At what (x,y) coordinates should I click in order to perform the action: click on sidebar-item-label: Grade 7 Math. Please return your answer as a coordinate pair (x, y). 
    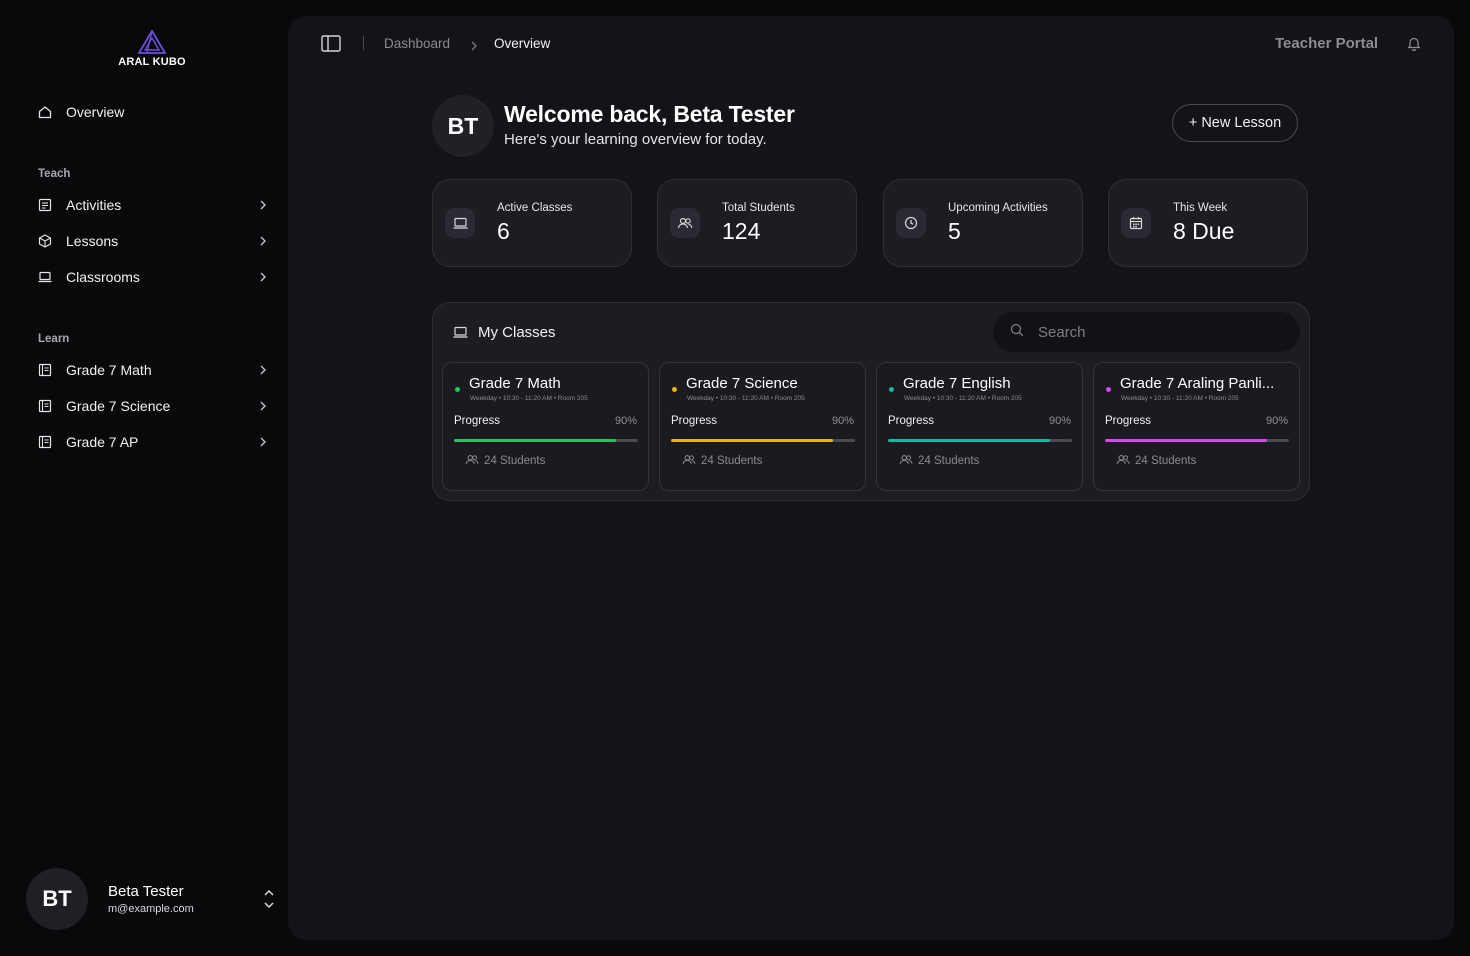
    Looking at the image, I should click on (109, 370).